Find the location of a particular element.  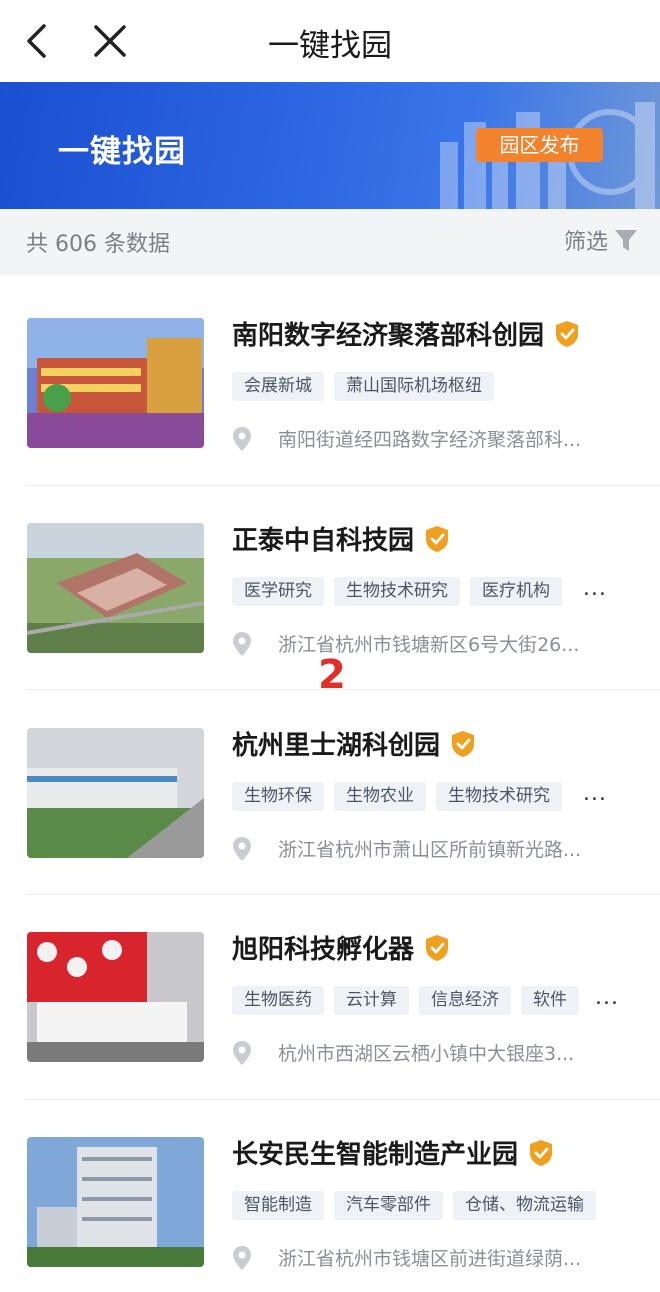

park-name-text: 旭阳科技孵化器 is located at coordinates (323, 950).